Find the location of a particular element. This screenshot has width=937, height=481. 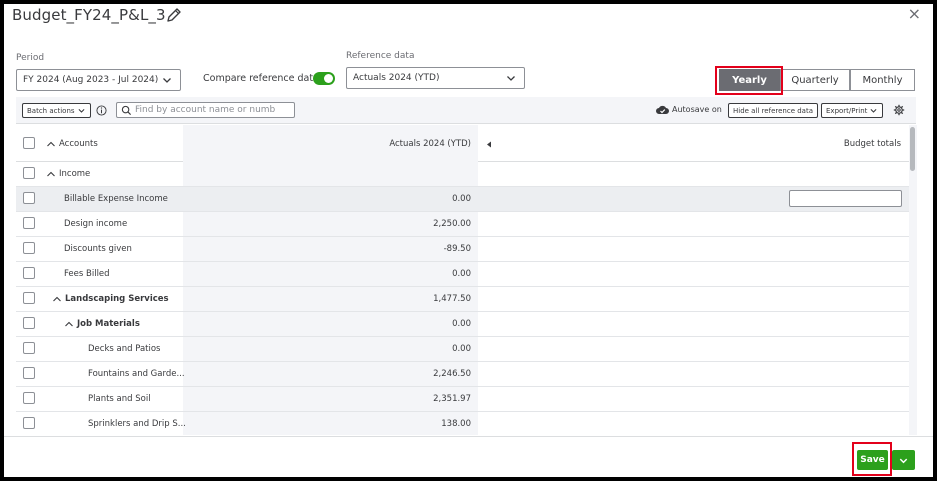

table-row: Billable Expense Income 0.00 is located at coordinates (462, 199).